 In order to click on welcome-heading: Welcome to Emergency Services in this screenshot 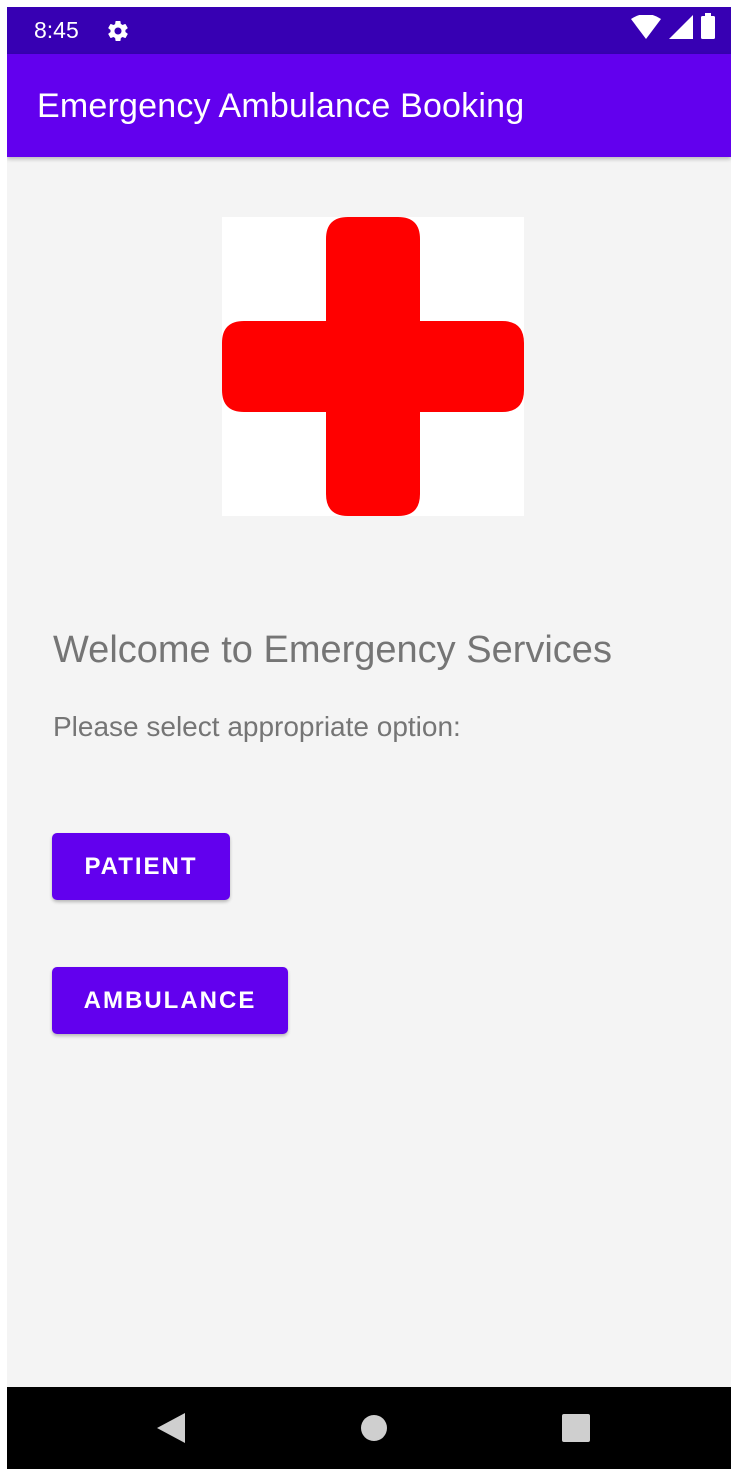, I will do `click(332, 650)`.